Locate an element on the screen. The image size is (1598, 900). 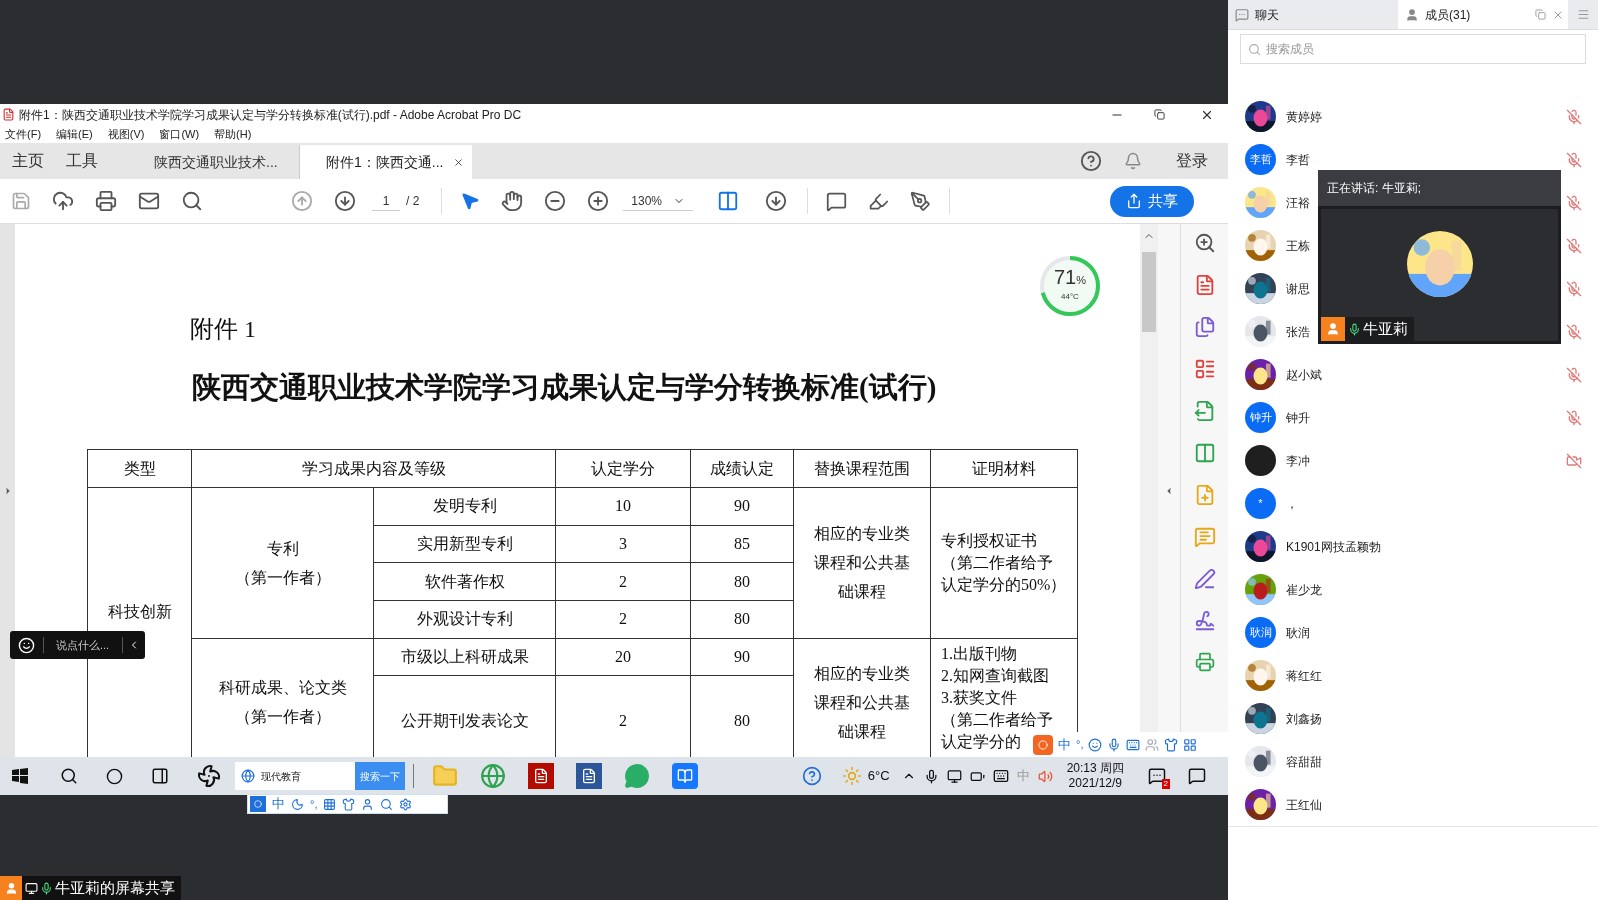
collapse-panel-icon is located at coordinates (1169, 490).